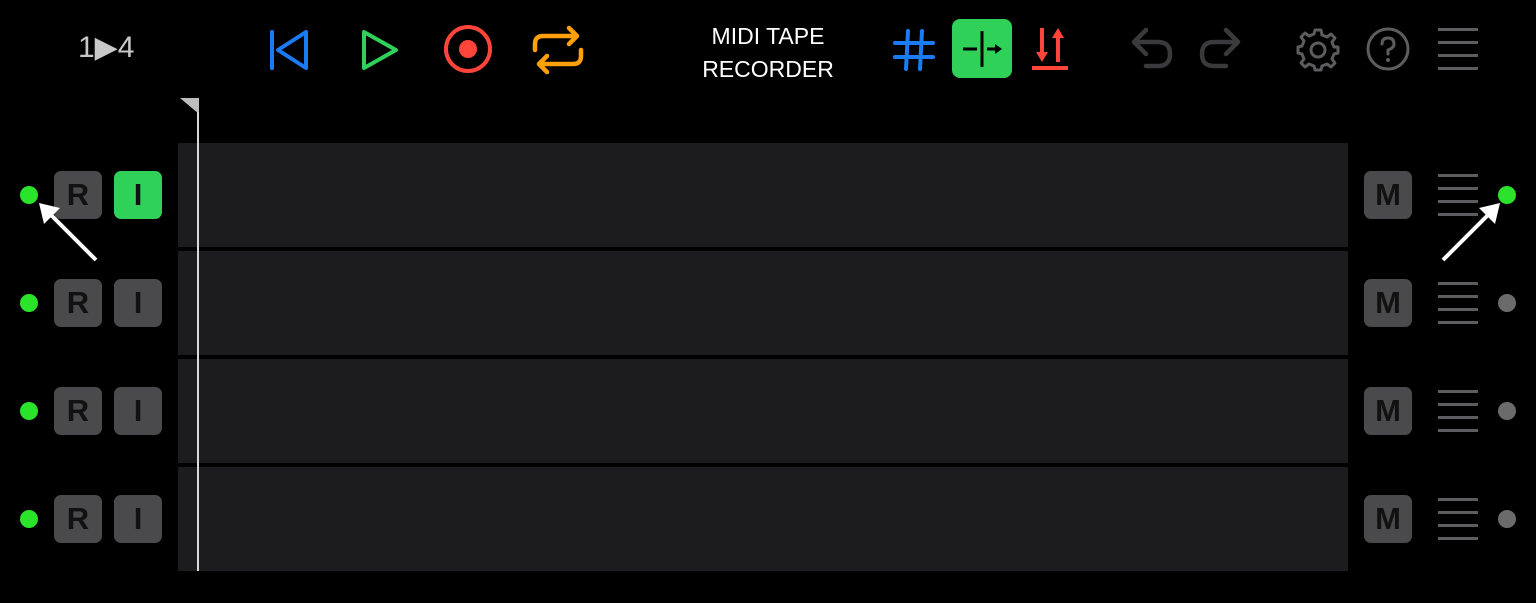 This screenshot has width=1536, height=603. I want to click on help-icon, so click(1388, 49).